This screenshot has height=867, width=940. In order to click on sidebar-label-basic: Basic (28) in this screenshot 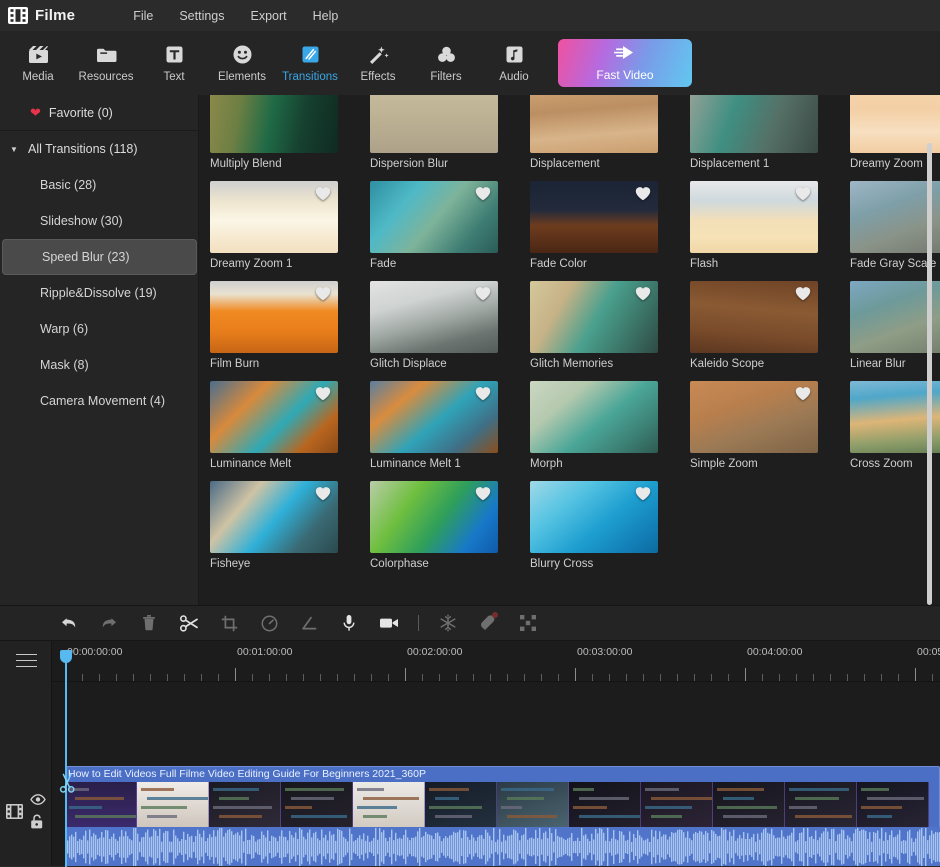, I will do `click(68, 185)`.